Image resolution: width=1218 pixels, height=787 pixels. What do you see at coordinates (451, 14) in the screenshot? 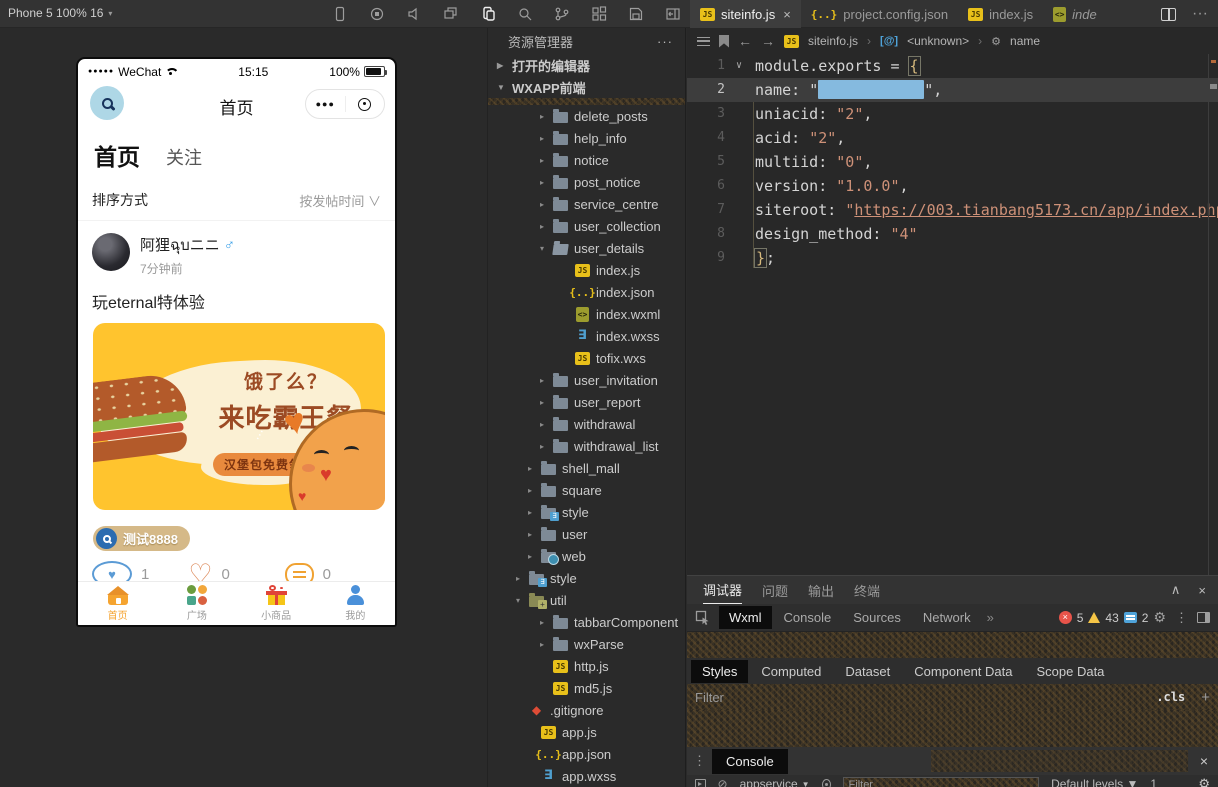
I see `windows-icon` at bounding box center [451, 14].